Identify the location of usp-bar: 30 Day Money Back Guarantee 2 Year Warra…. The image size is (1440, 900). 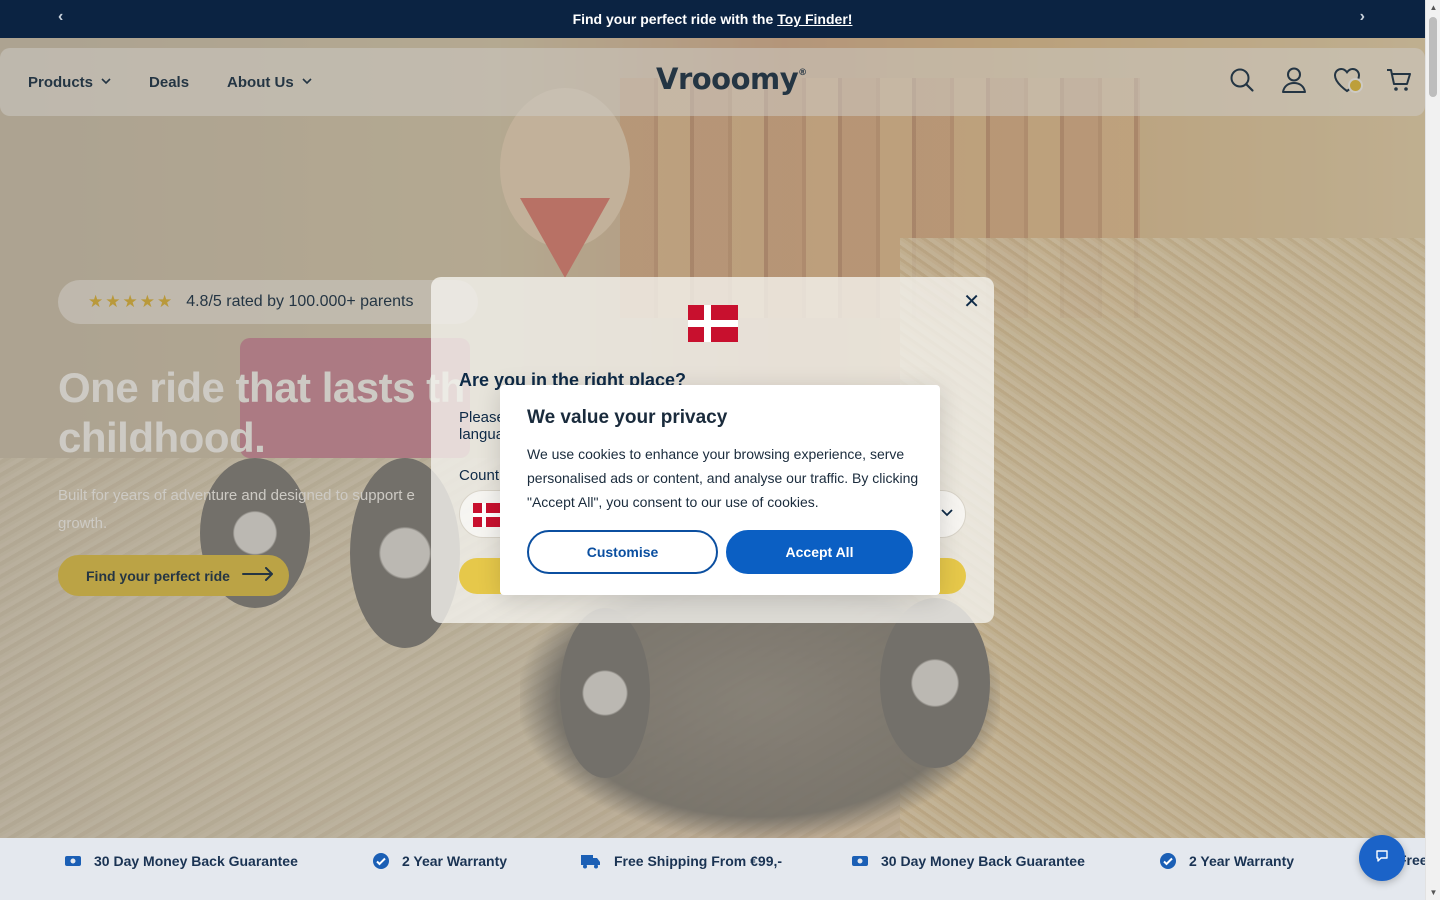
(712, 869).